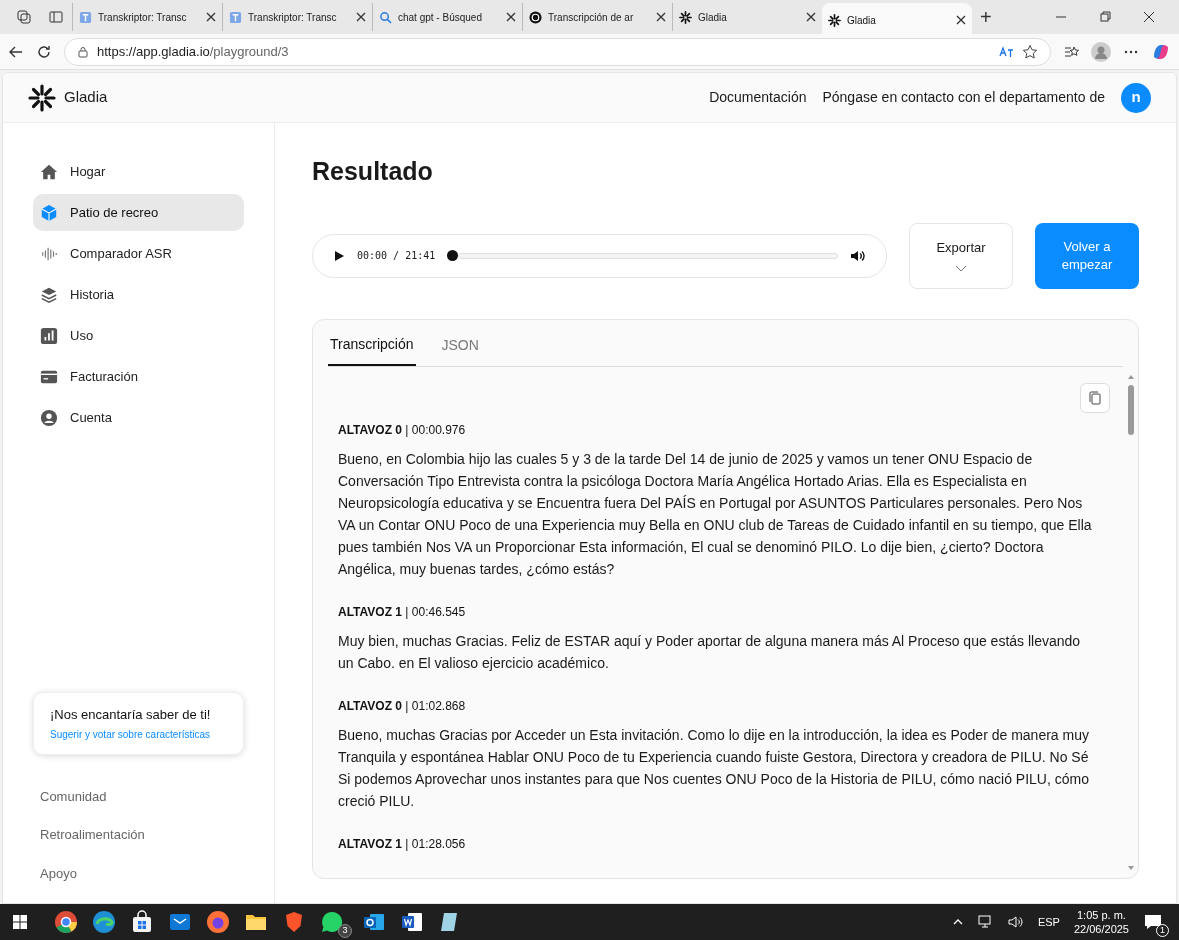 The height and width of the screenshot is (940, 1179). What do you see at coordinates (758, 97) in the screenshot?
I see `header-link: Documentación` at bounding box center [758, 97].